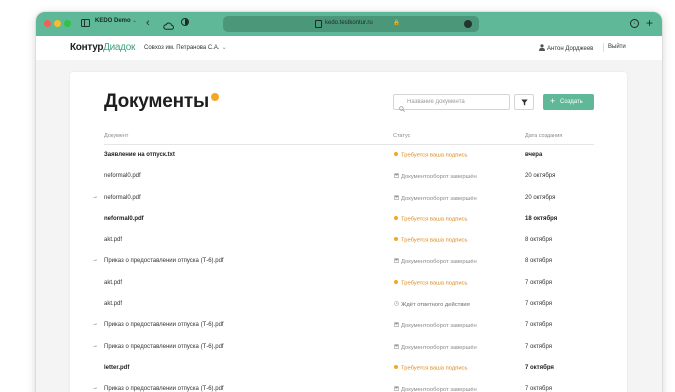  I want to click on status-text: Ждёт ответного действия, so click(435, 305).